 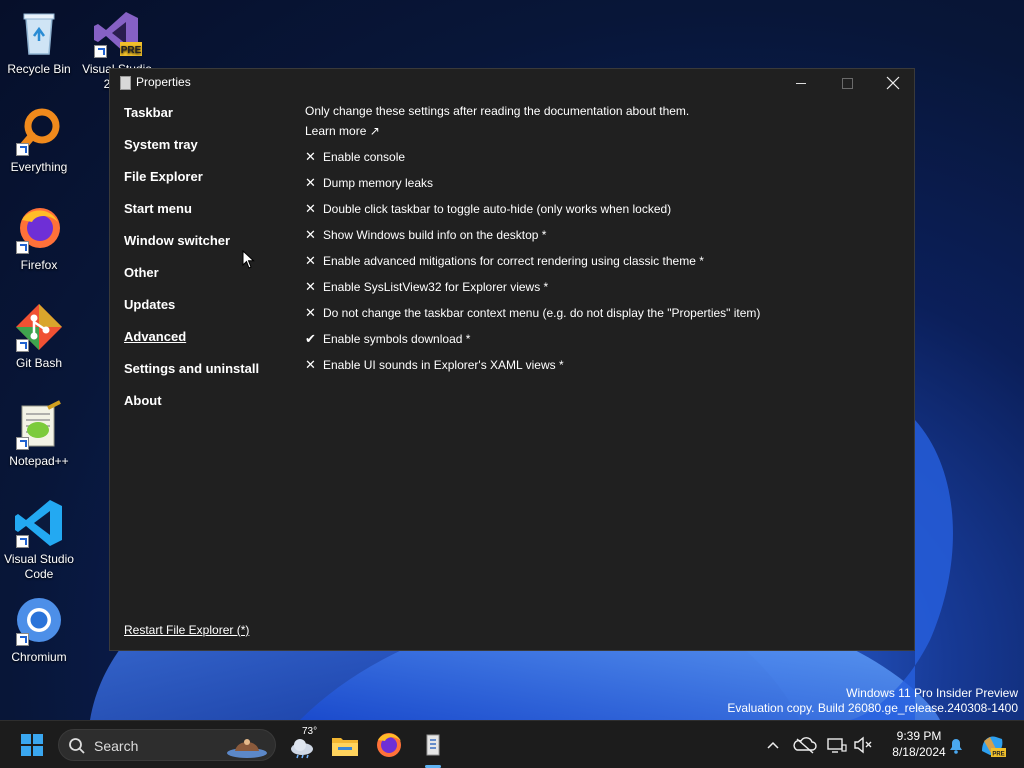 I want to click on copilot-pre-badge: PRE, so click(x=998, y=755).